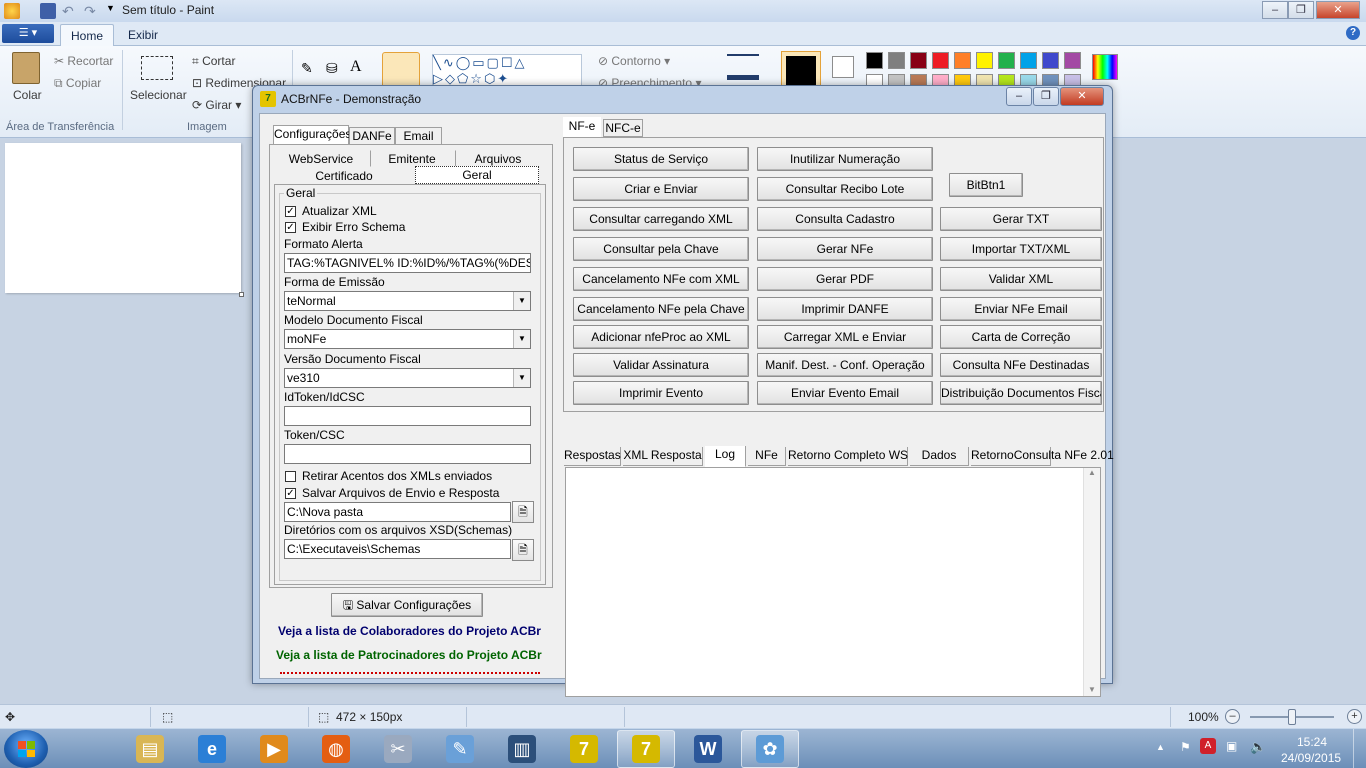  I want to click on versao-select: ve310 ▼, so click(407, 378).